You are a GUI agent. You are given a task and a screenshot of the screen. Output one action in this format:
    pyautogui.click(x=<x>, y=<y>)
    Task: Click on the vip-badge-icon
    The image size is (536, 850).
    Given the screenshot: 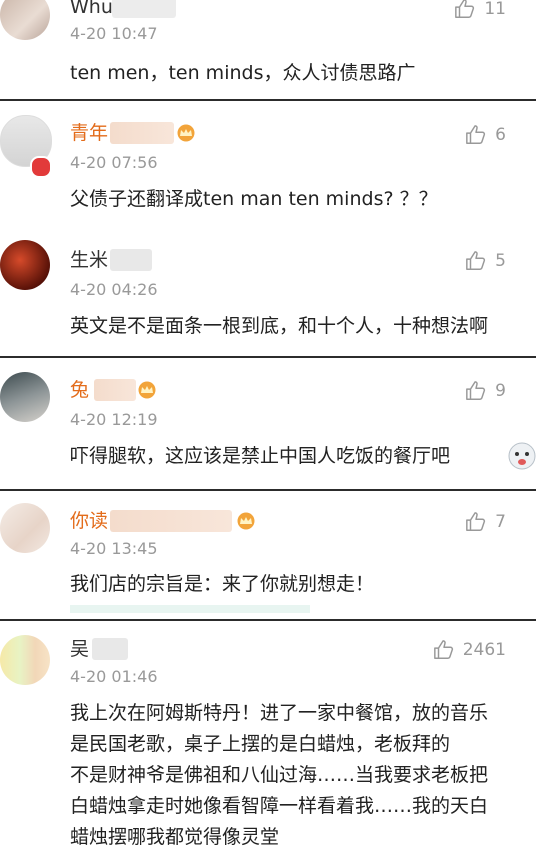 What is the action you would take?
    pyautogui.click(x=41, y=167)
    